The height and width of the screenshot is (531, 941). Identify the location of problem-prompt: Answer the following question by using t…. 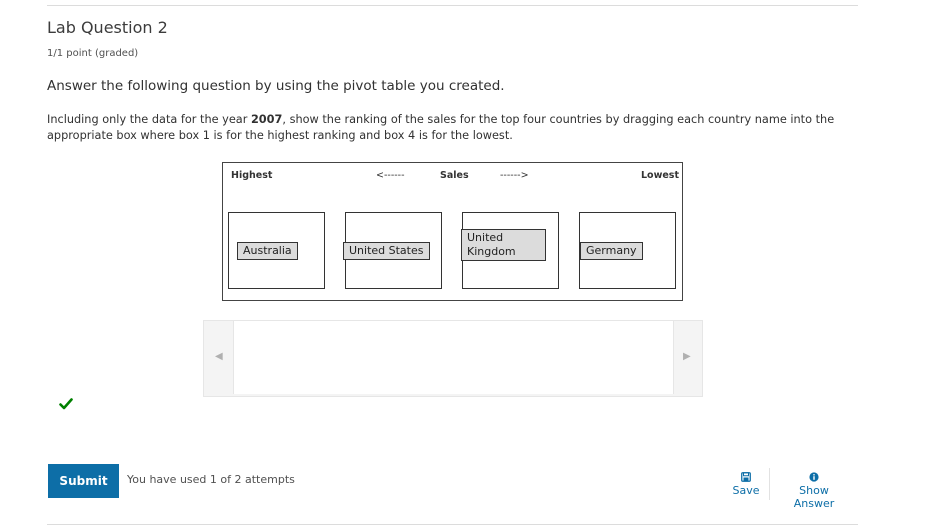
(276, 86).